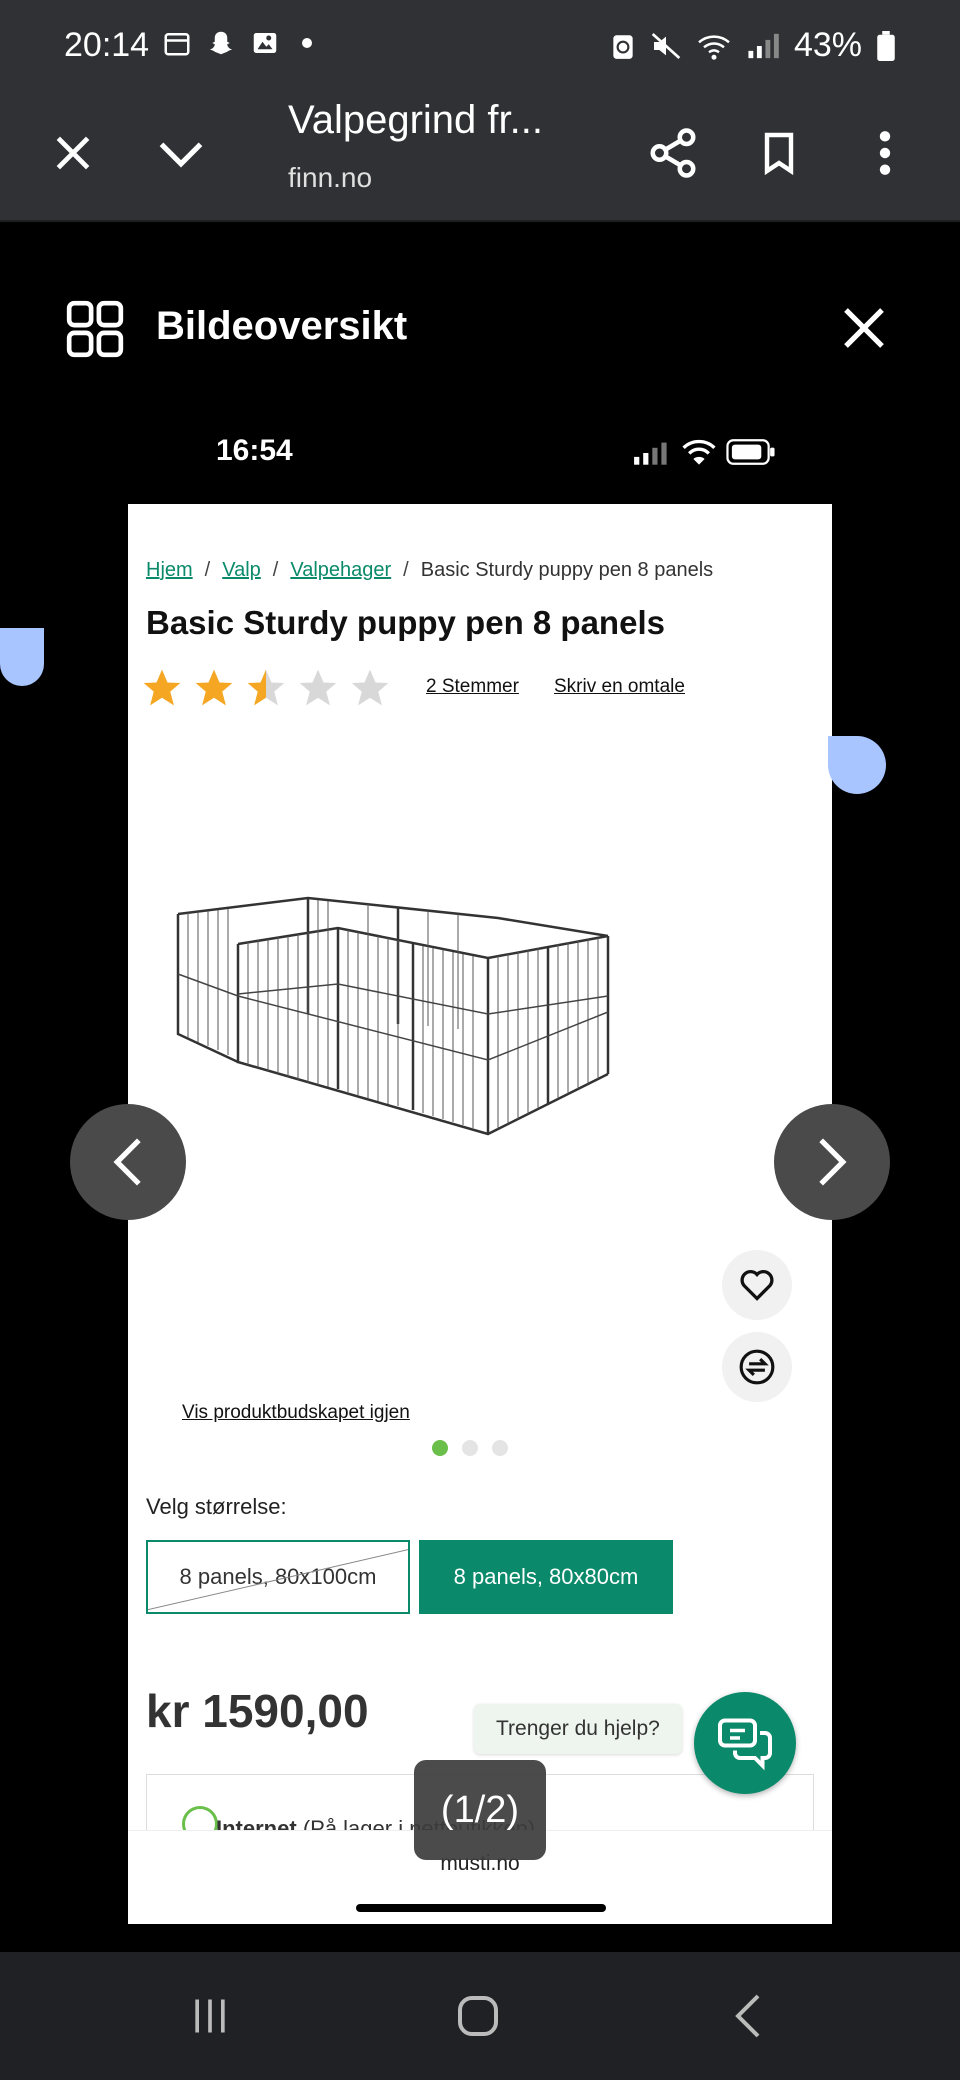 Image resolution: width=960 pixels, height=2080 pixels. I want to click on close-gallery-icon, so click(864, 328).